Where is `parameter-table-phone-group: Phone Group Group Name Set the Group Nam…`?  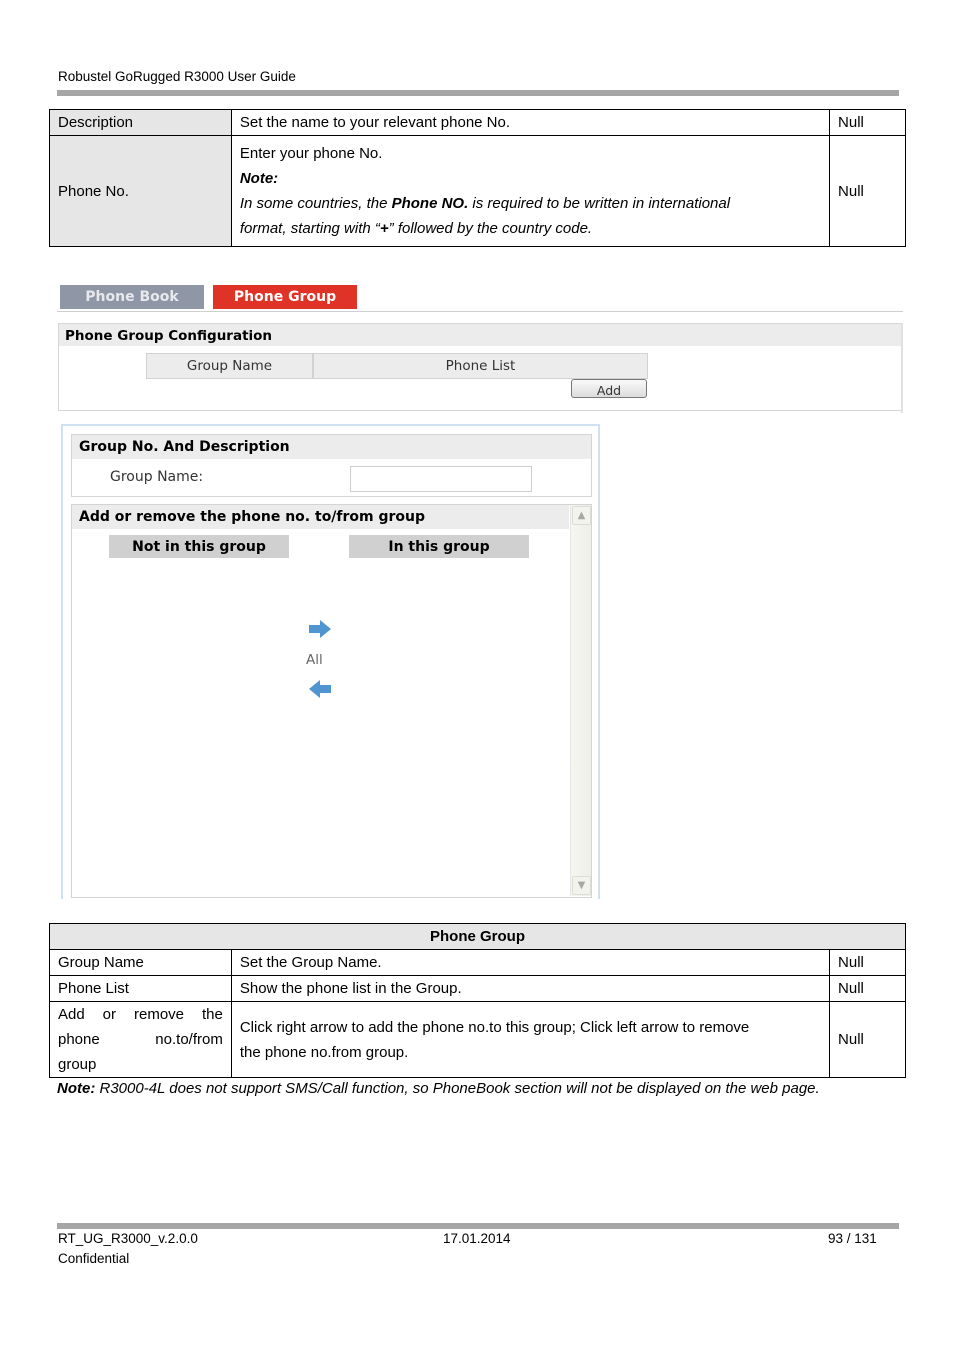 parameter-table-phone-group: Phone Group Group Name Set the Group Nam… is located at coordinates (477, 1000).